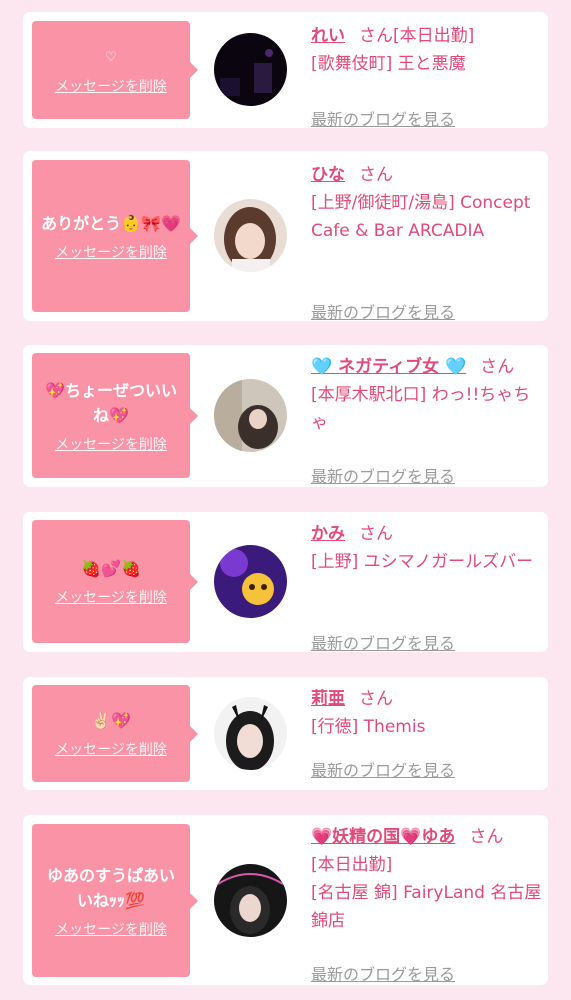  Describe the element at coordinates (111, 402) in the screenshot. I see `message-text: 💖ちょーぜついいね💖` at that location.